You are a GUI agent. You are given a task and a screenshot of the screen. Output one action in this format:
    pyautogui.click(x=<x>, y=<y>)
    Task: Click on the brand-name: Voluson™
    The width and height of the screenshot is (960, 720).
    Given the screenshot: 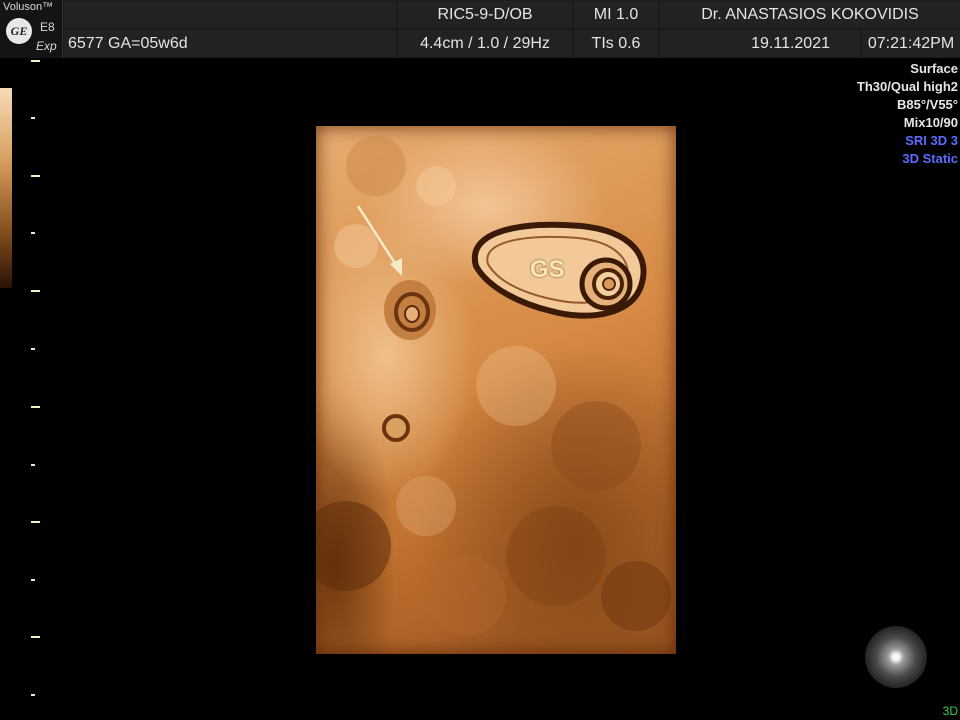 What is the action you would take?
    pyautogui.click(x=28, y=7)
    